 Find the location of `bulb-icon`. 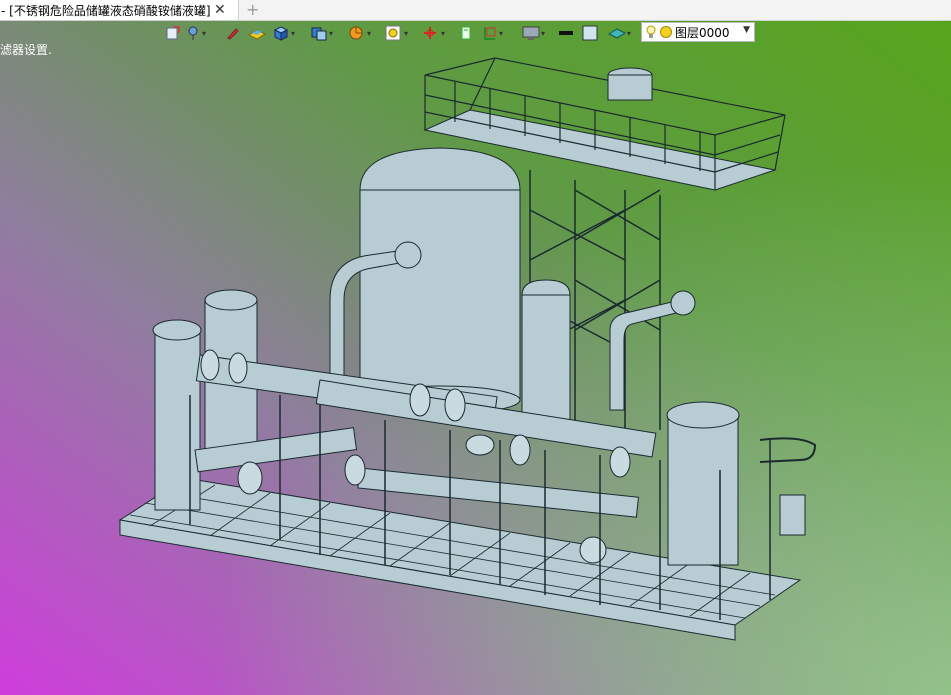

bulb-icon is located at coordinates (651, 32).